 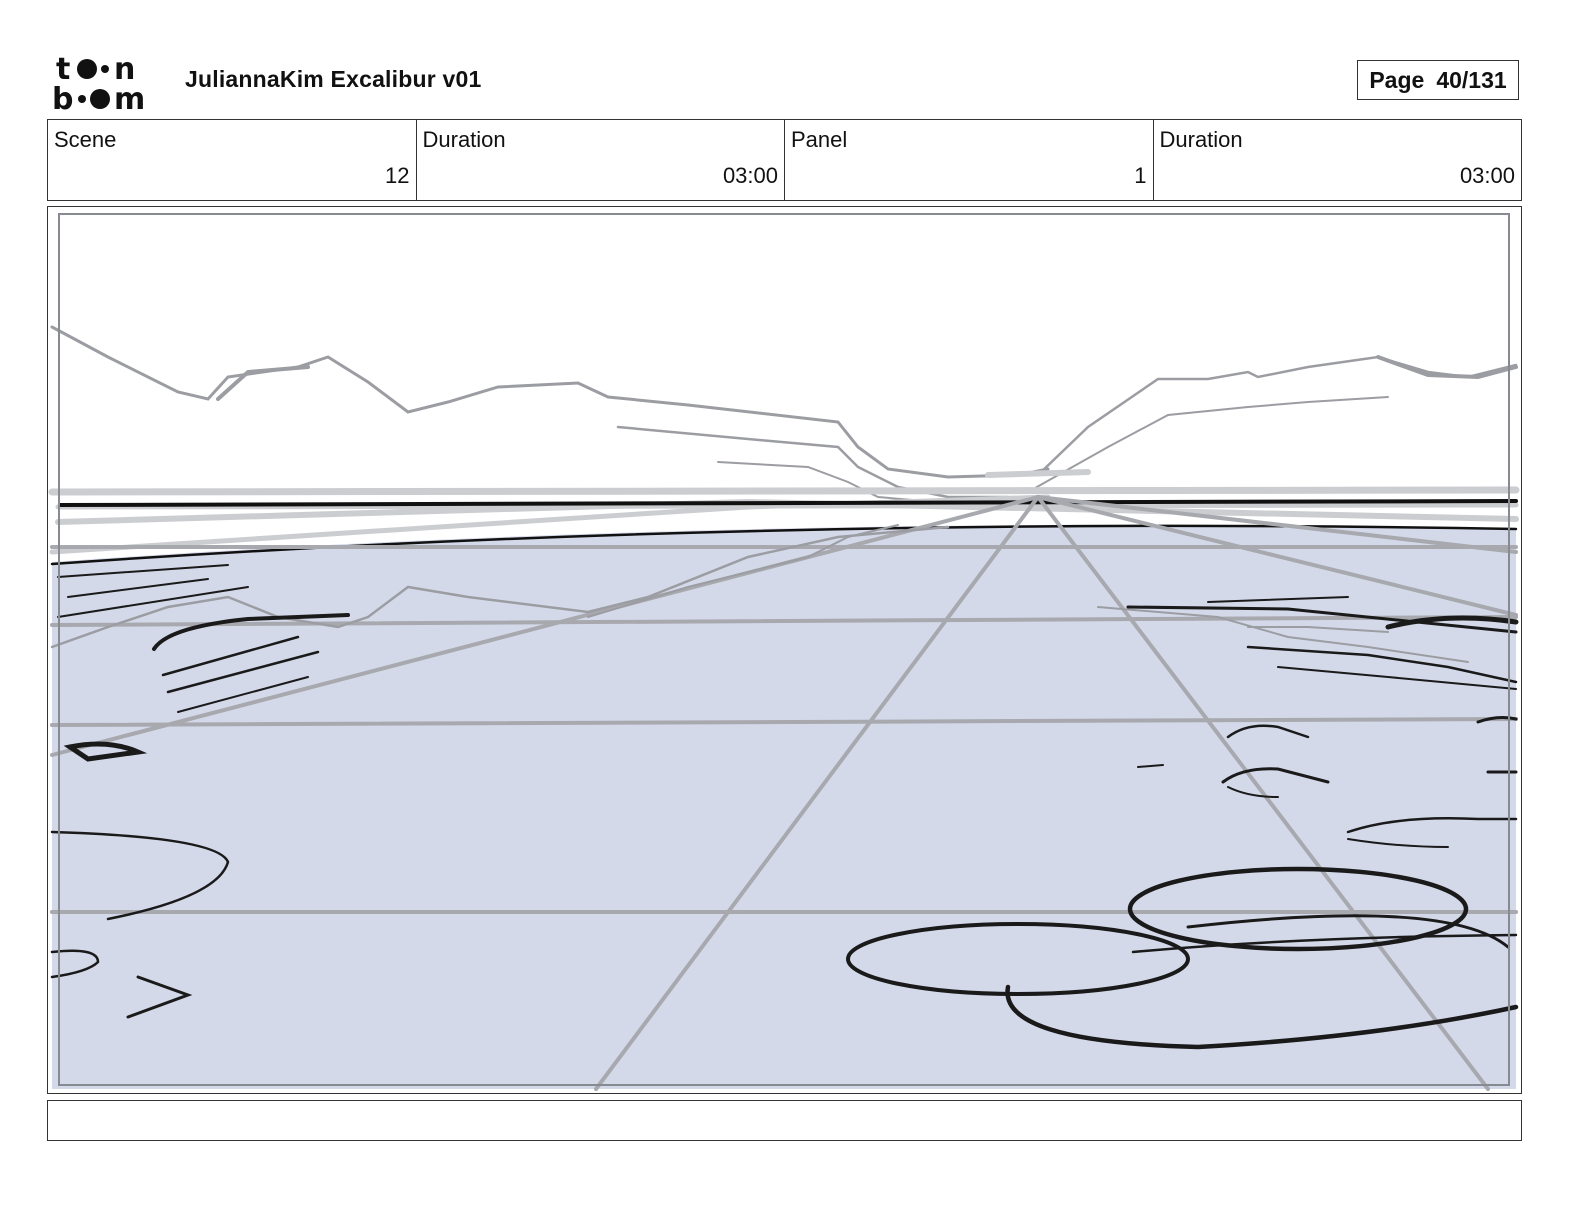 What do you see at coordinates (784, 1120) in the screenshot?
I see `panel-notes-box` at bounding box center [784, 1120].